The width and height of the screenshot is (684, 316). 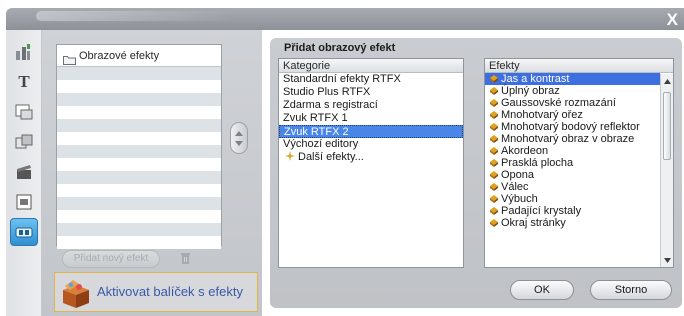 What do you see at coordinates (572, 175) in the screenshot?
I see `effect-item: Opona` at bounding box center [572, 175].